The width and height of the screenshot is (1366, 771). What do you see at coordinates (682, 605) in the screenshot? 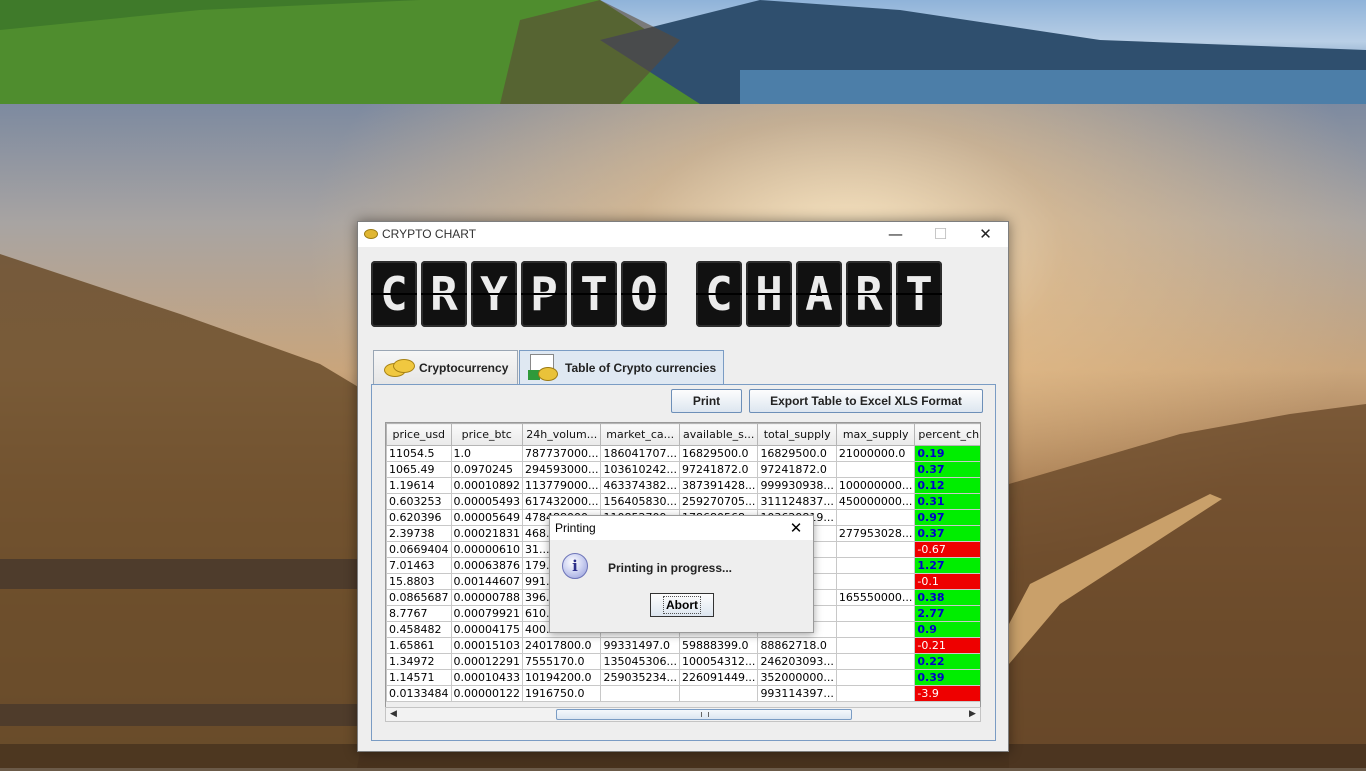
I see `abort-button: Abort` at bounding box center [682, 605].